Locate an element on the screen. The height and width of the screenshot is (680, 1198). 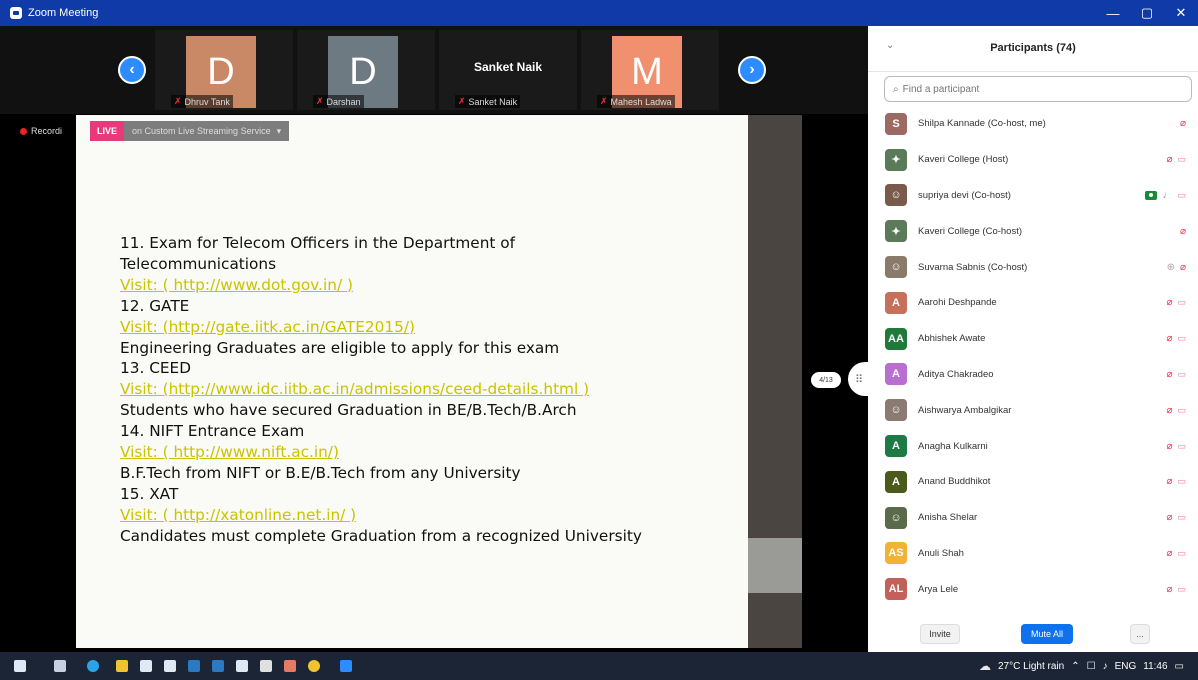
video-tile: D ✗ Dhruv Tank is located at coordinates (224, 70).